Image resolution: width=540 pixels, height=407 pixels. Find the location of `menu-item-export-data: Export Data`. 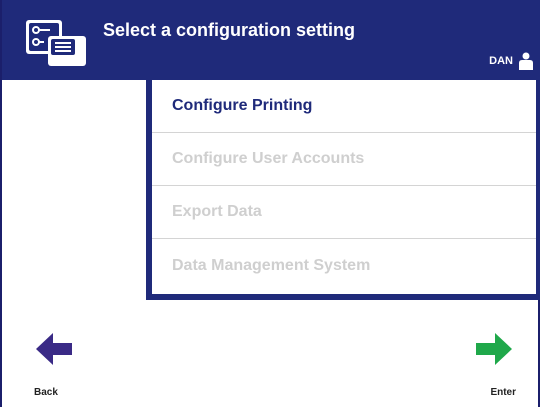

menu-item-export-data: Export Data is located at coordinates (344, 212).